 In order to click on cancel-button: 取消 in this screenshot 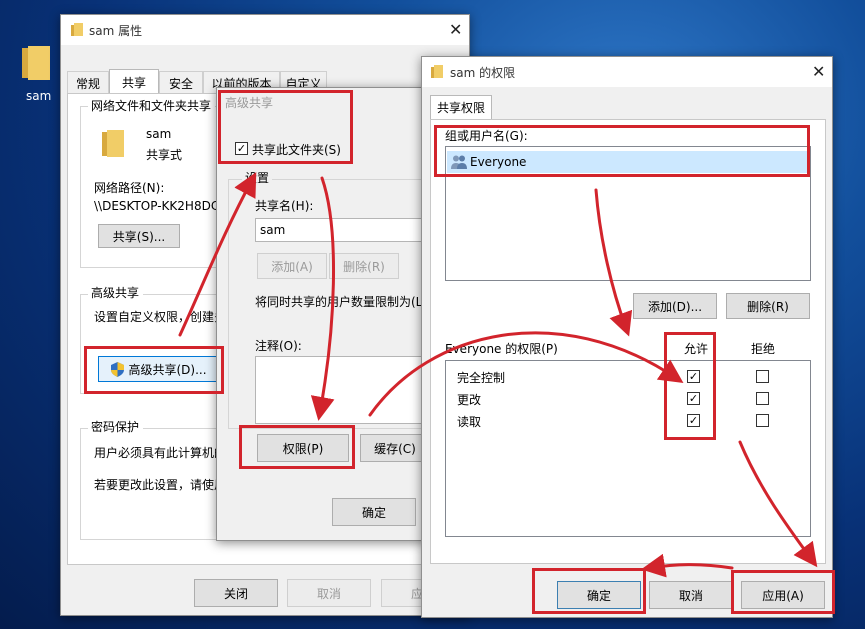, I will do `click(329, 593)`.